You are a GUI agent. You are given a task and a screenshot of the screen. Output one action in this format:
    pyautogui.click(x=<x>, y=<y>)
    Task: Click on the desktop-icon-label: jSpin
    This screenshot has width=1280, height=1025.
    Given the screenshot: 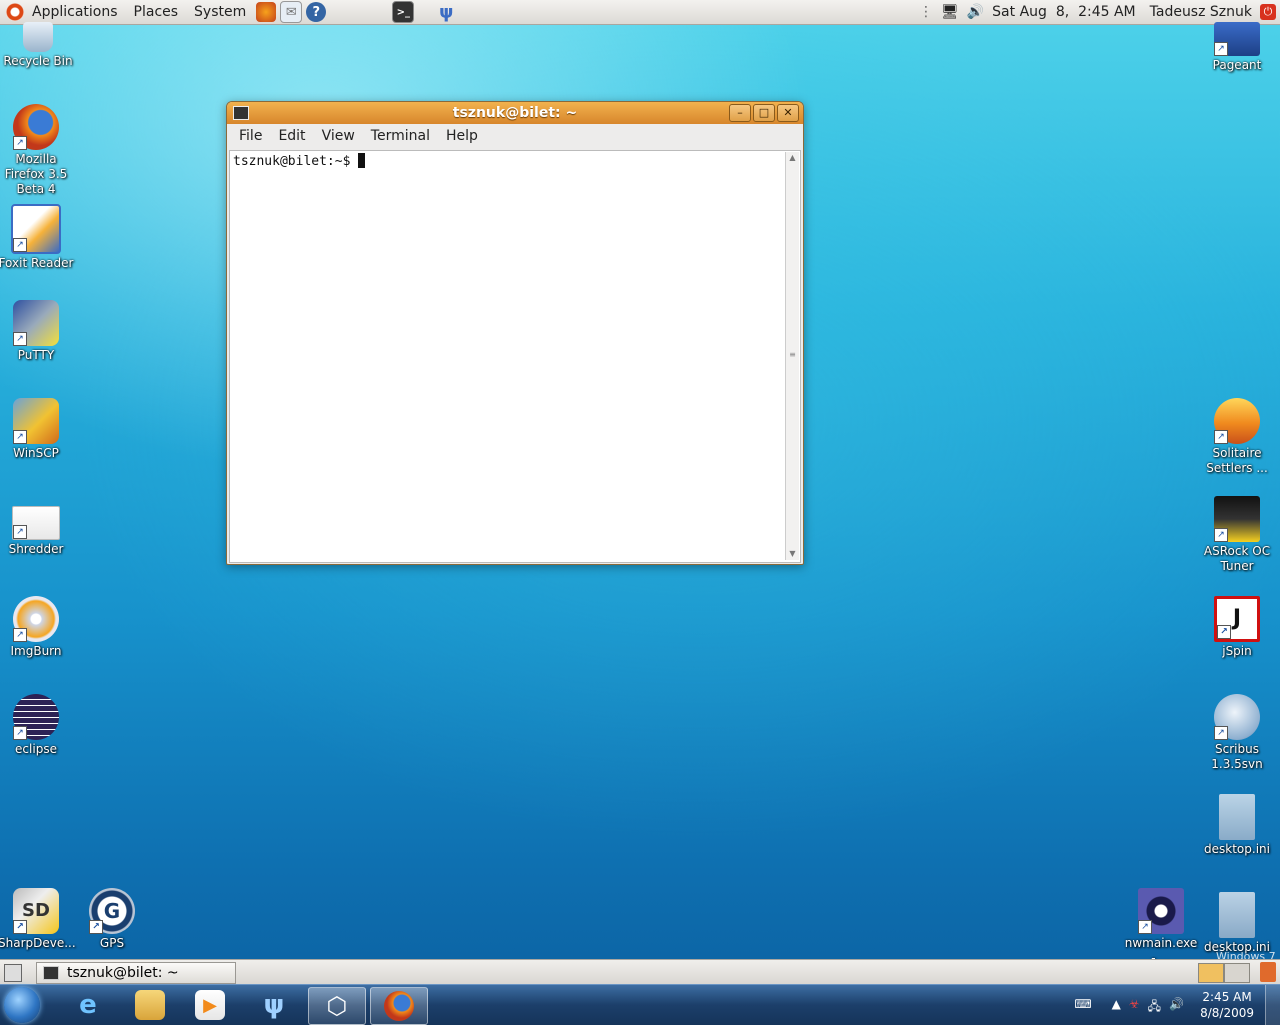 What is the action you would take?
    pyautogui.click(x=1237, y=651)
    